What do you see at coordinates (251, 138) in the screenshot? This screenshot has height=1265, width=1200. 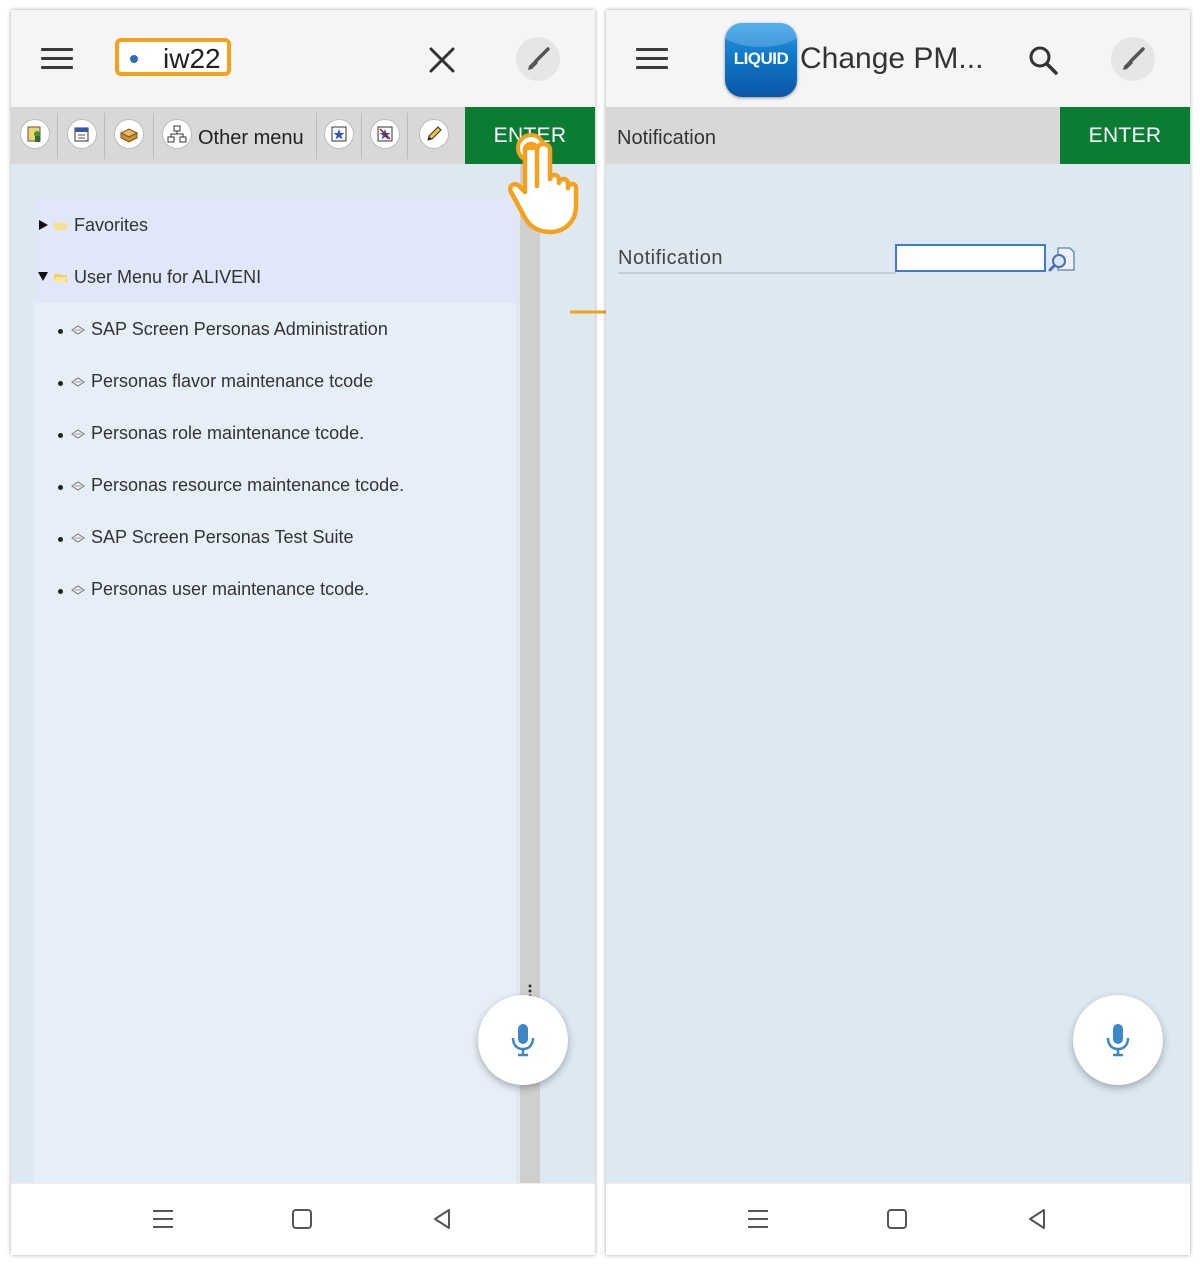 I see `other-menu-button: Other menu` at bounding box center [251, 138].